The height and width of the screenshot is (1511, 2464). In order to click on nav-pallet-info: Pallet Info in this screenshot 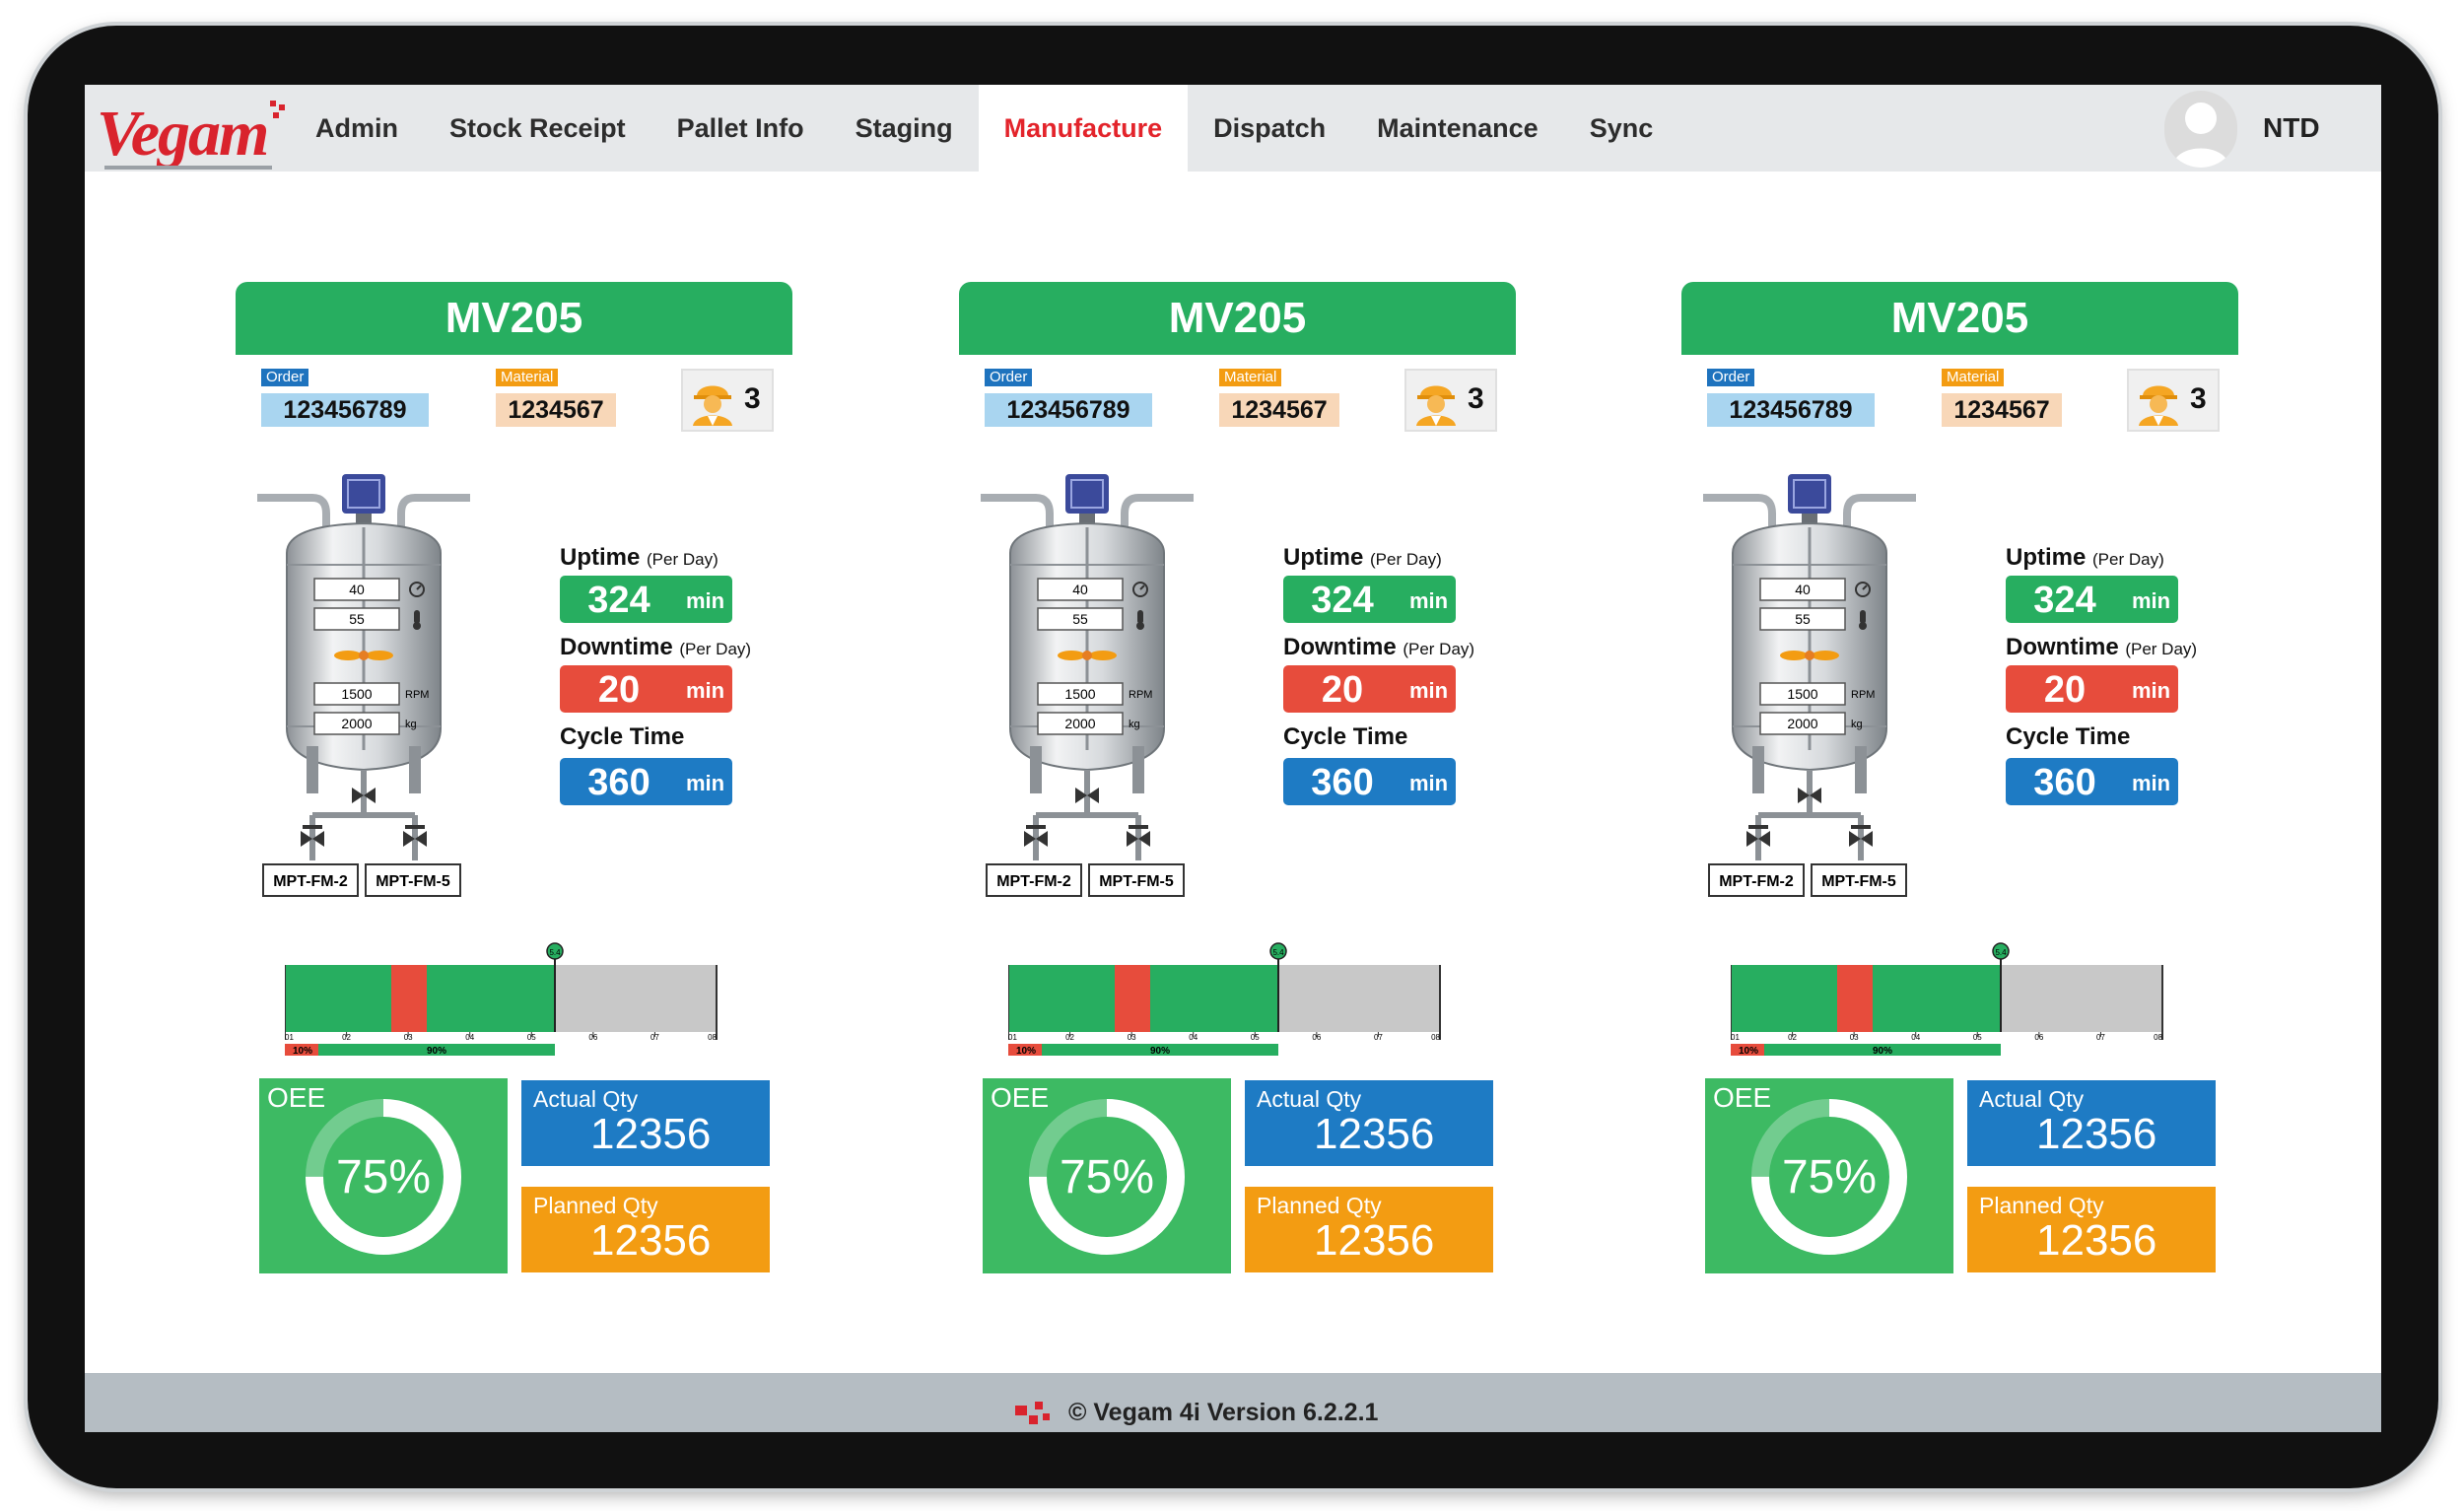, I will do `click(740, 128)`.